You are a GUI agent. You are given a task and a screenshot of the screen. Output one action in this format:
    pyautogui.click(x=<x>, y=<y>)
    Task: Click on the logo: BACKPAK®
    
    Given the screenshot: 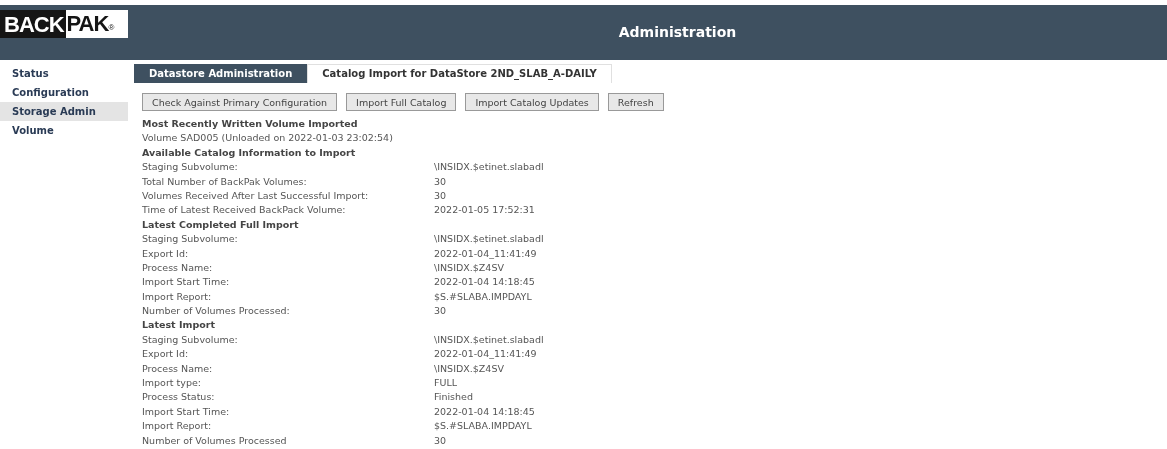 What is the action you would take?
    pyautogui.click(x=64, y=24)
    